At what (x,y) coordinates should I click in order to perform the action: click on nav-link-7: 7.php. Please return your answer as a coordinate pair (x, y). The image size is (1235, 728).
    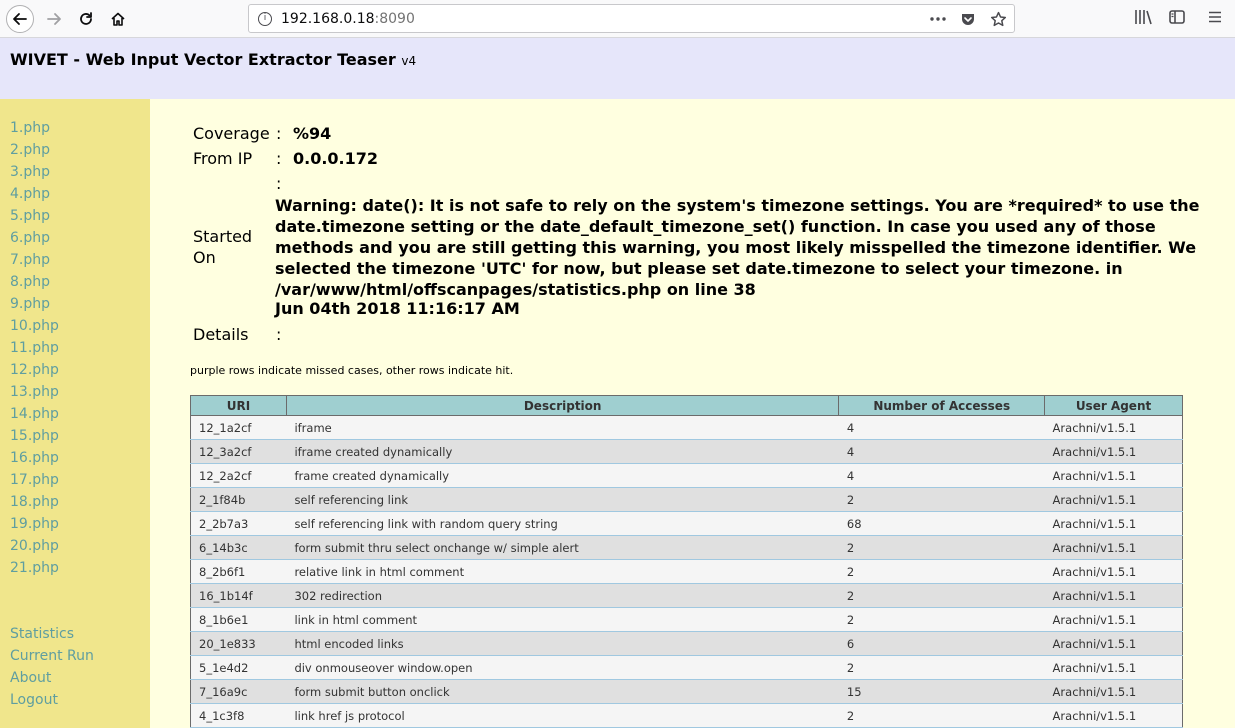
    Looking at the image, I should click on (30, 260).